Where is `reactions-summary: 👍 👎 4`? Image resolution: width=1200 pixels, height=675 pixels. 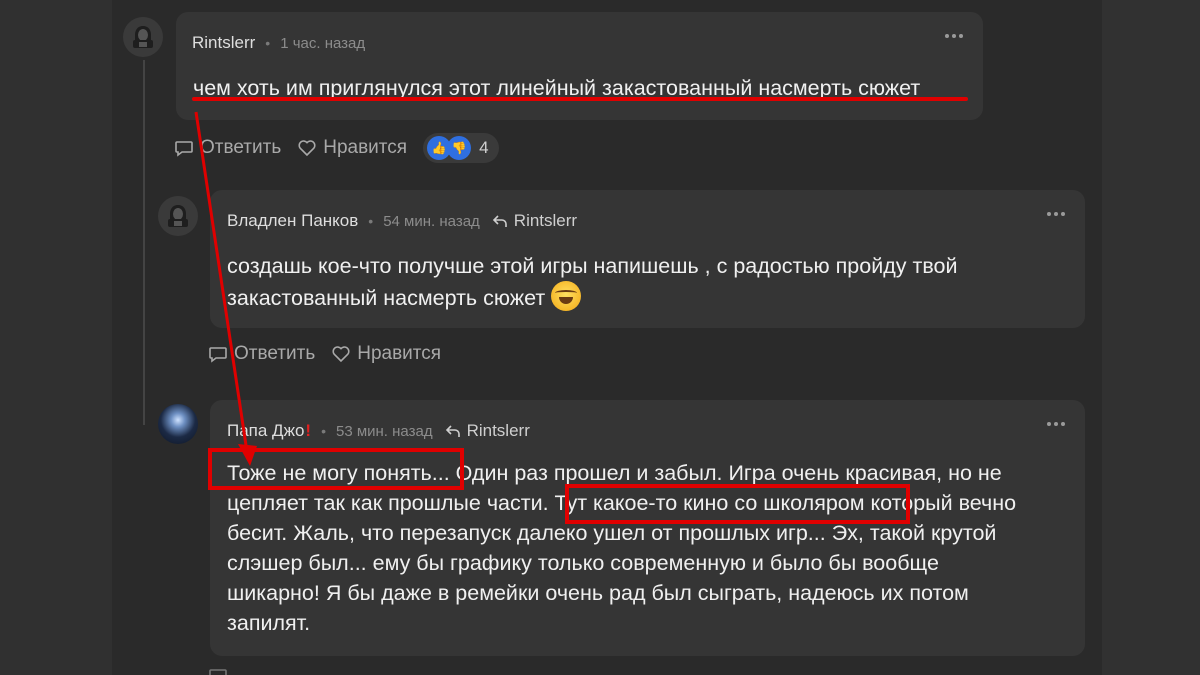 reactions-summary: 👍 👎 4 is located at coordinates (461, 148).